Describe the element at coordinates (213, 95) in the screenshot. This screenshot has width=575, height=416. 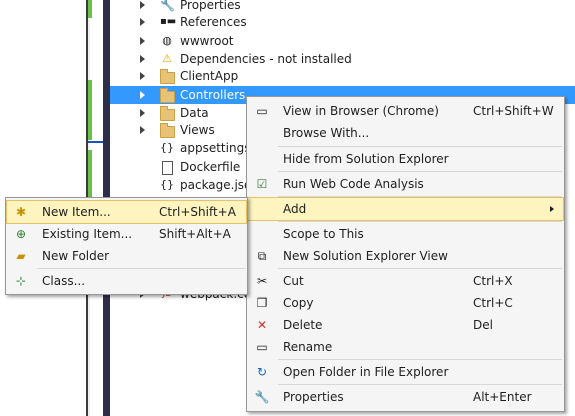
I see `tree-item-label: Controllers` at that location.